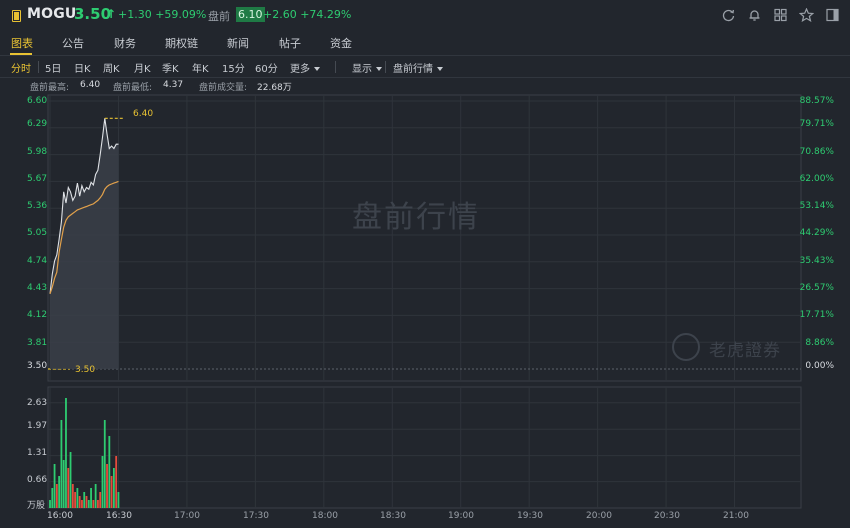  What do you see at coordinates (667, 516) in the screenshot?
I see `time-tick: 20:30` at bounding box center [667, 516].